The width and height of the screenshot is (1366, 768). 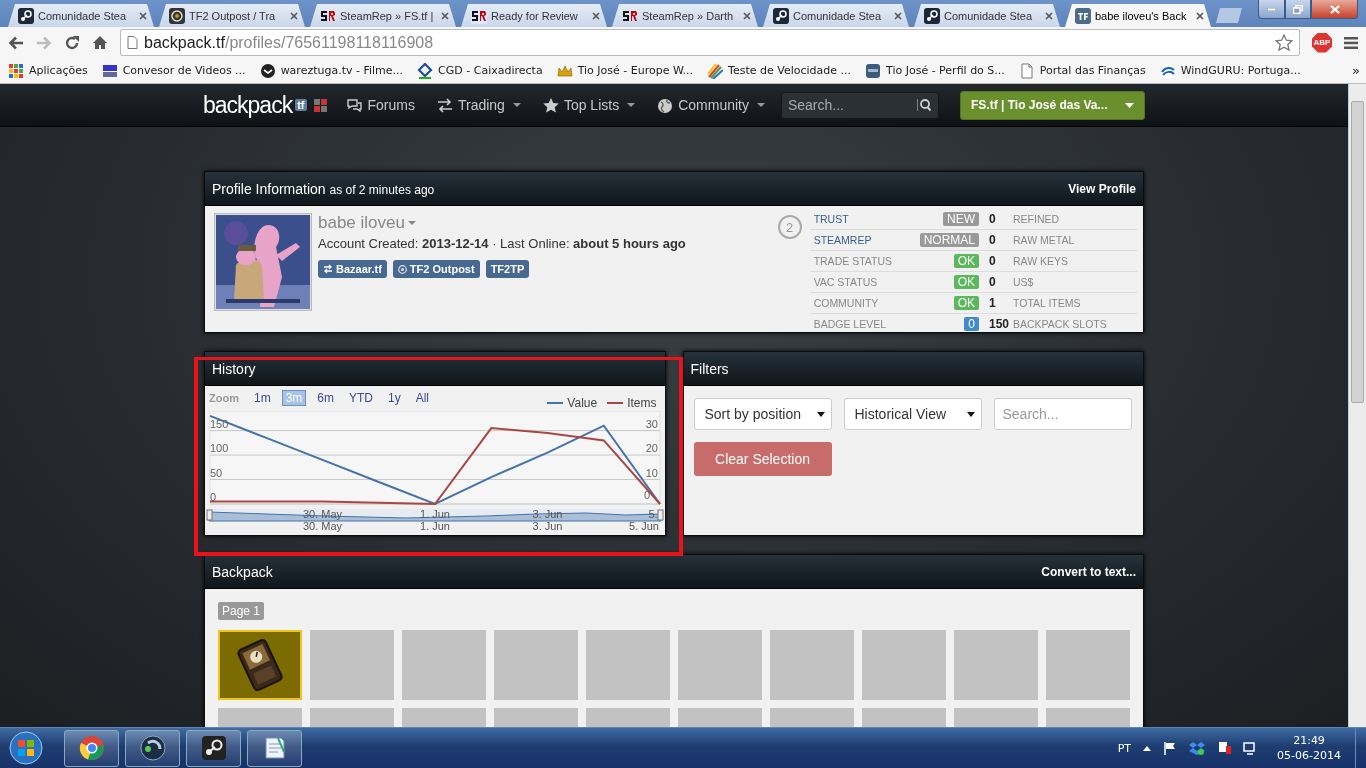 I want to click on browser-tab: SteamRep » Darth, so click(x=685, y=15).